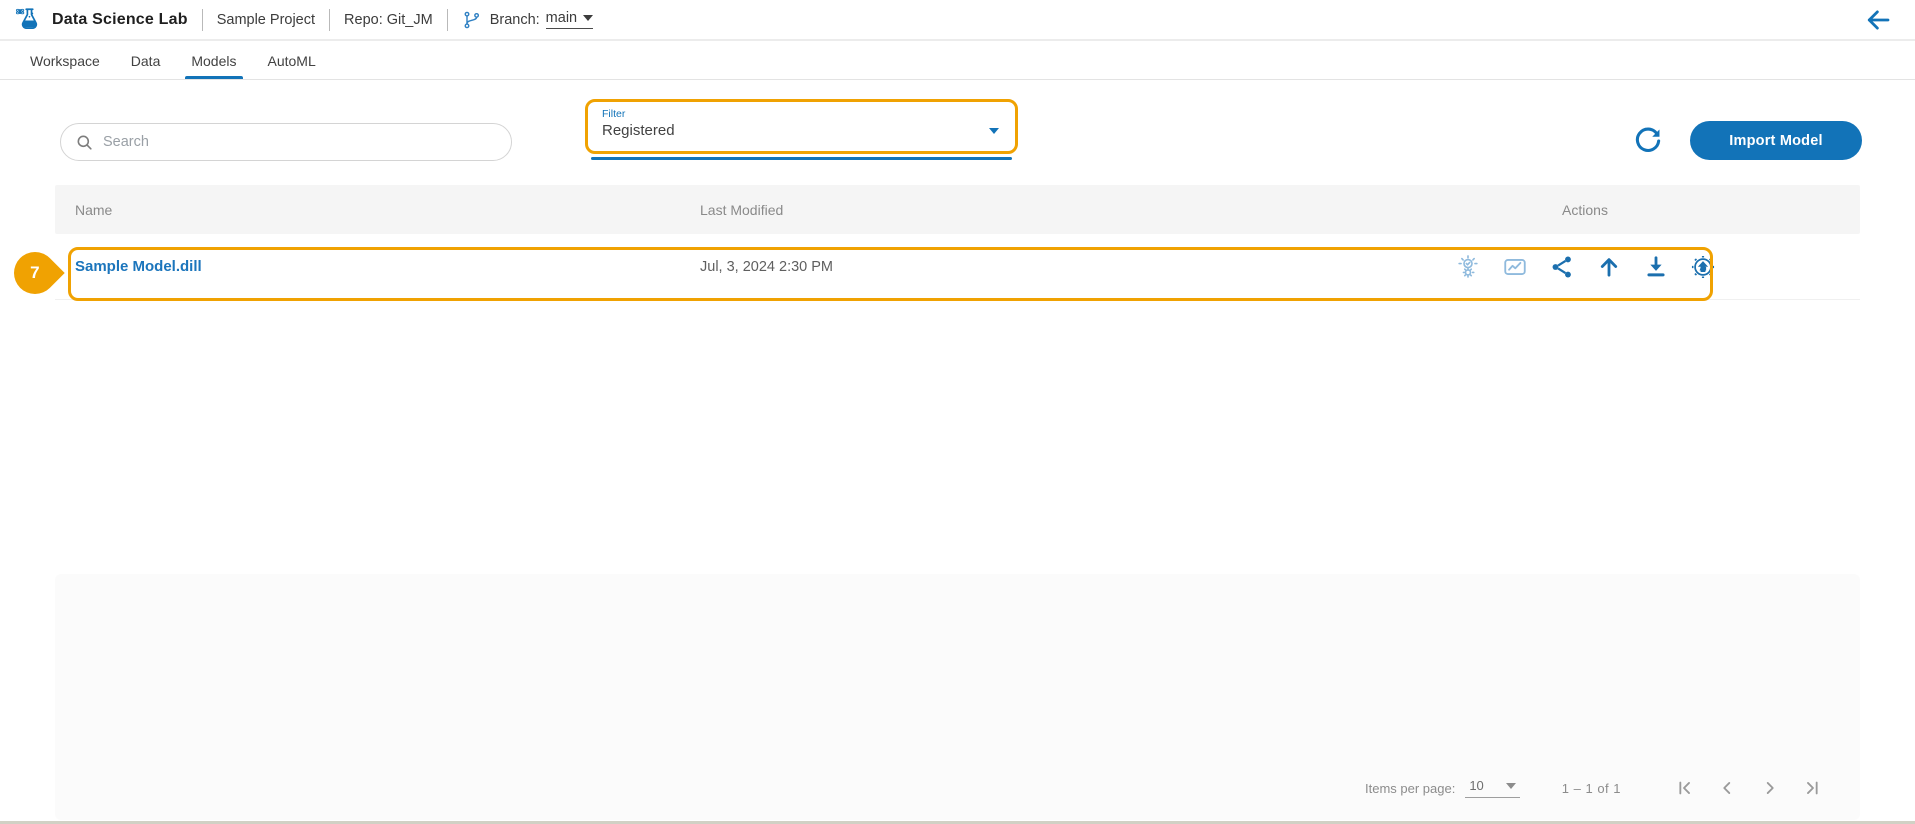  I want to click on branch-value: main, so click(561, 18).